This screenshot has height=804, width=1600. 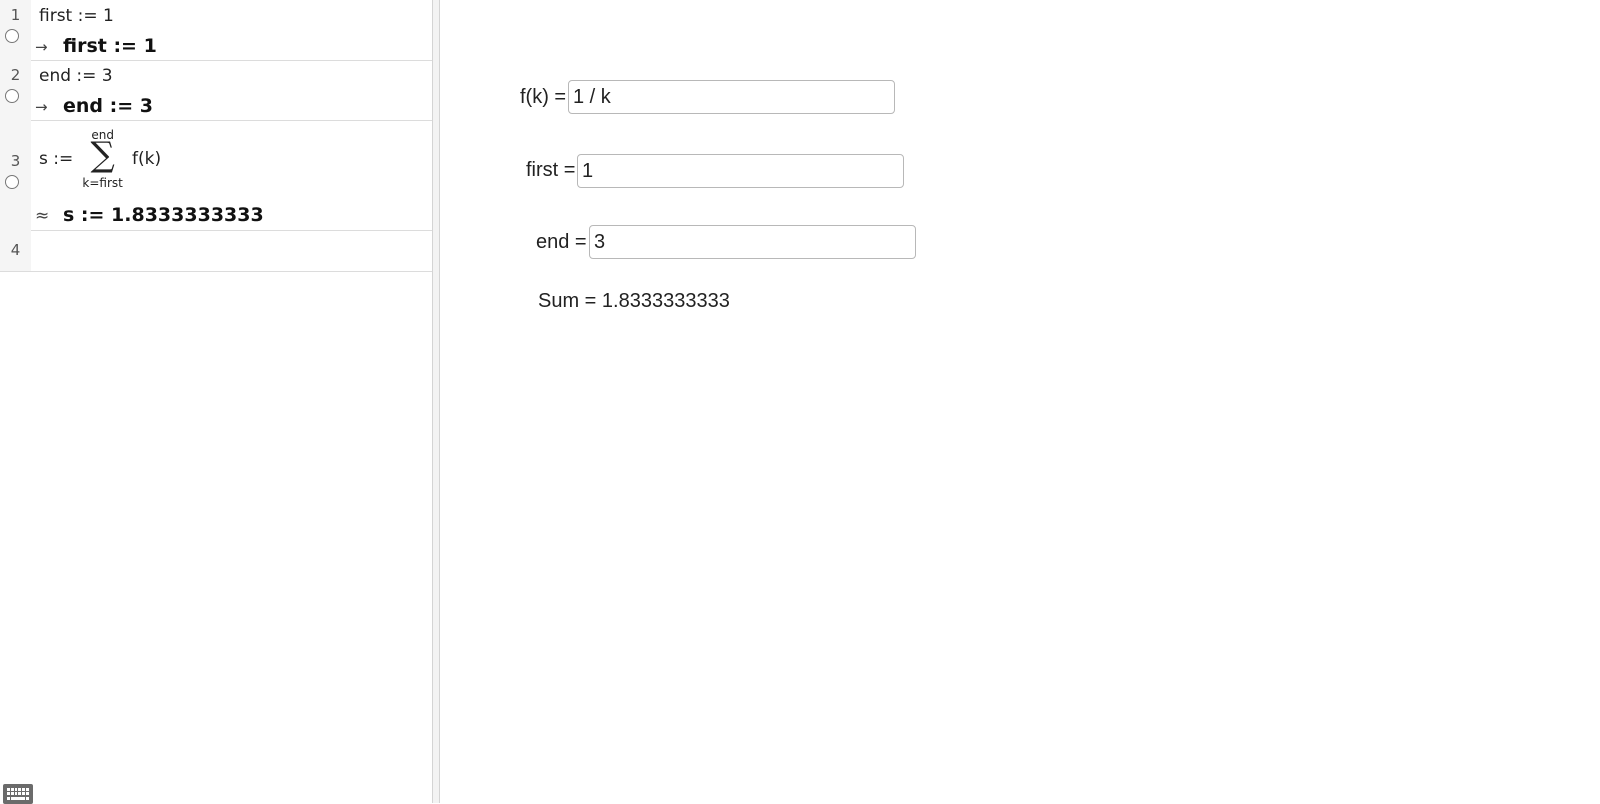 I want to click on cas-row-4: 4, so click(x=218, y=251).